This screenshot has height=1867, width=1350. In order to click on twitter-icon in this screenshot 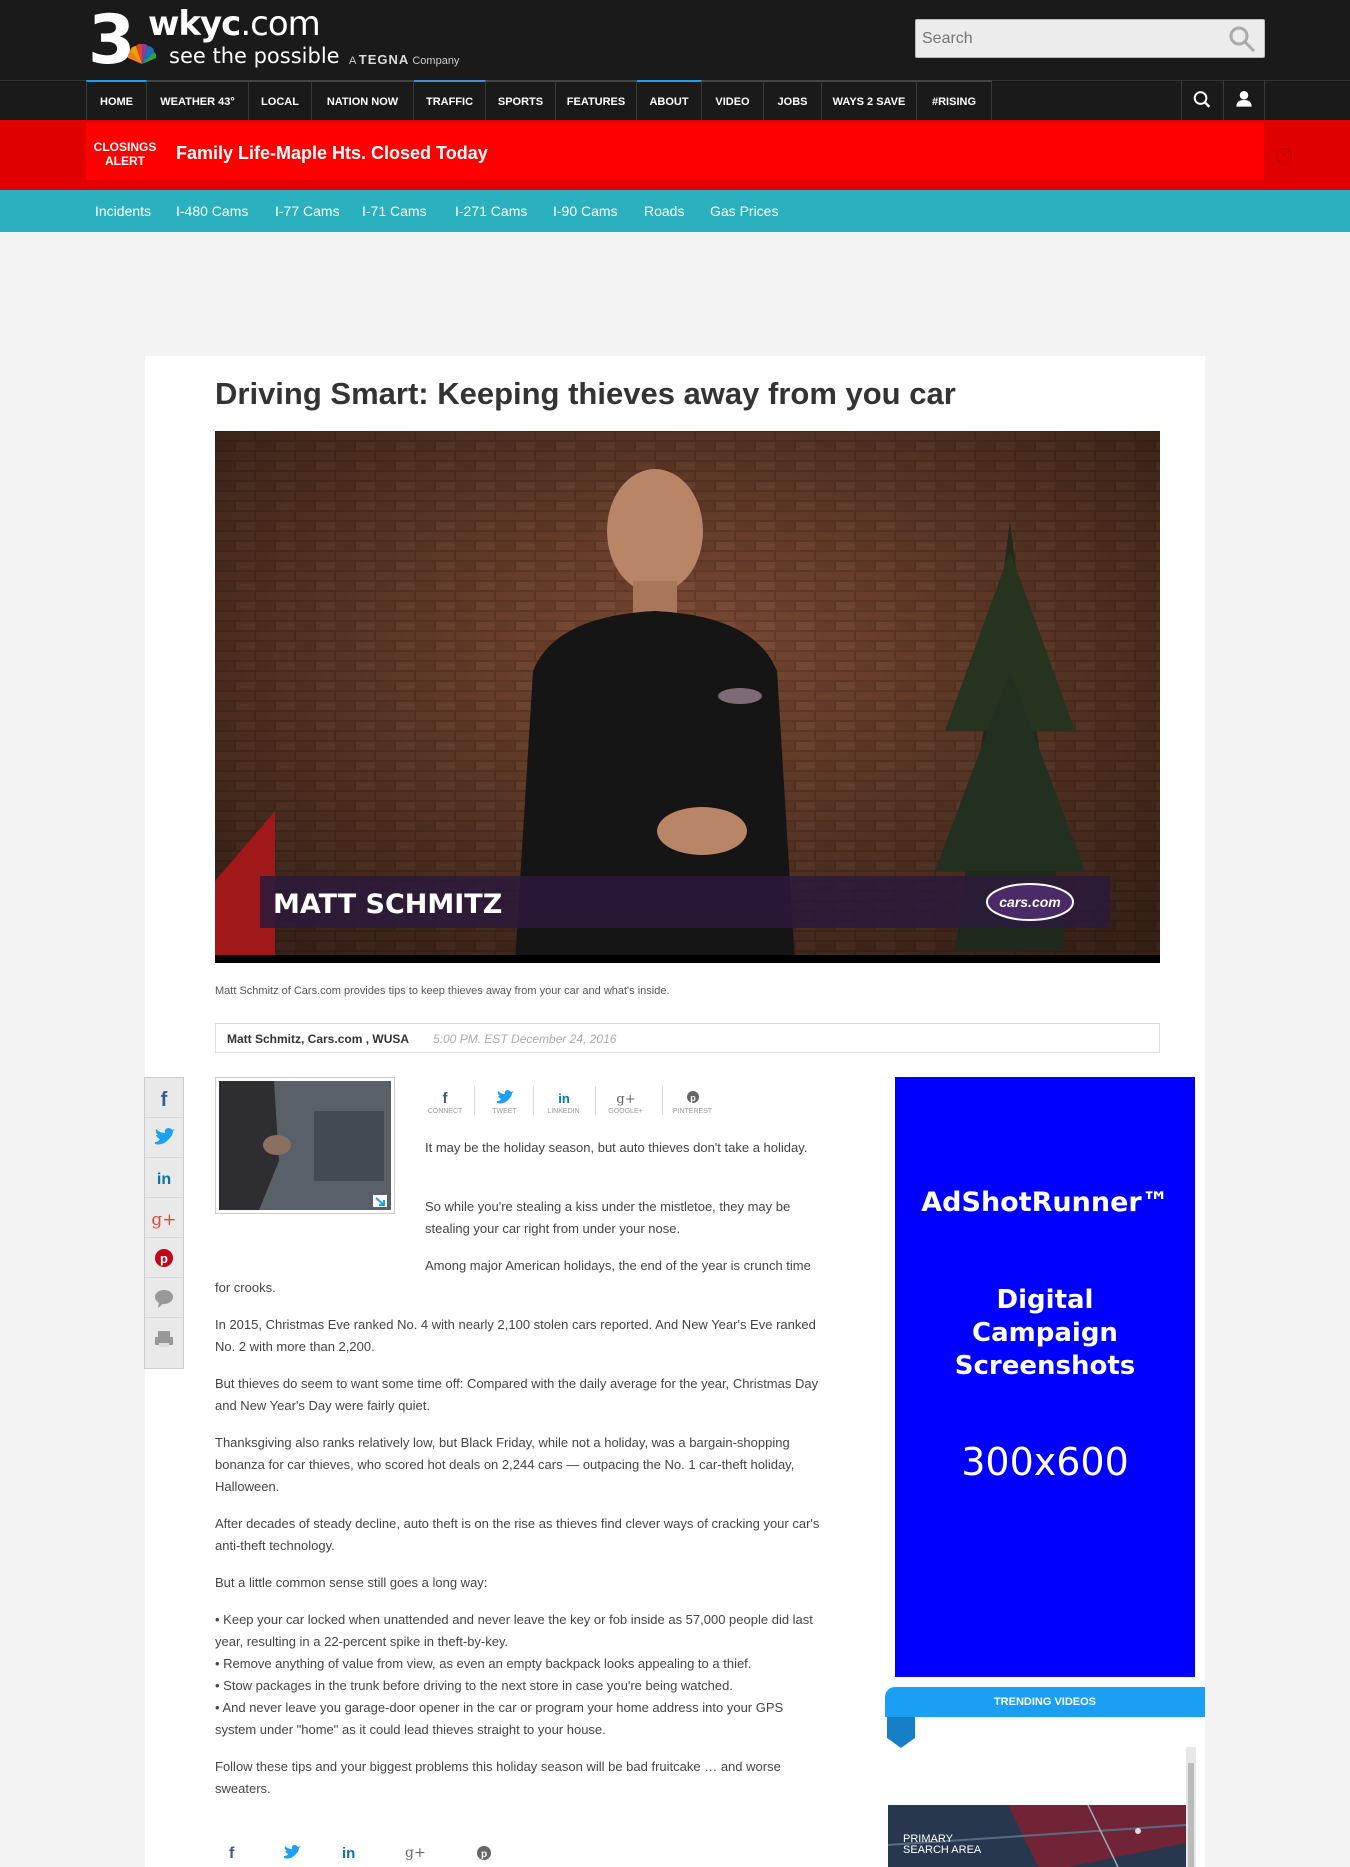, I will do `click(505, 1097)`.